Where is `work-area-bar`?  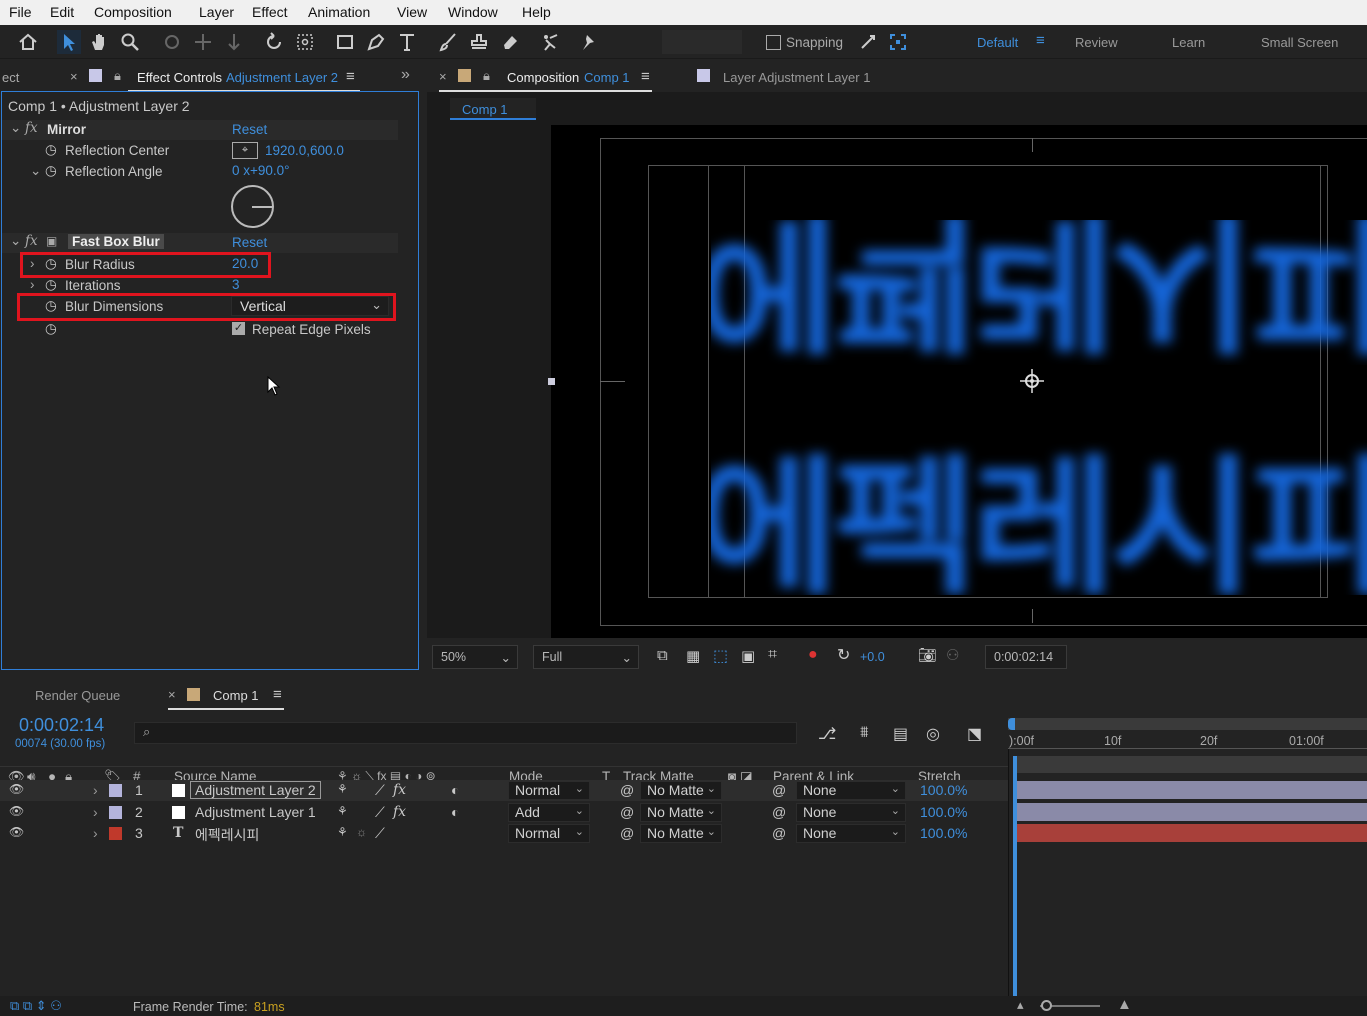
work-area-bar is located at coordinates (1187, 724).